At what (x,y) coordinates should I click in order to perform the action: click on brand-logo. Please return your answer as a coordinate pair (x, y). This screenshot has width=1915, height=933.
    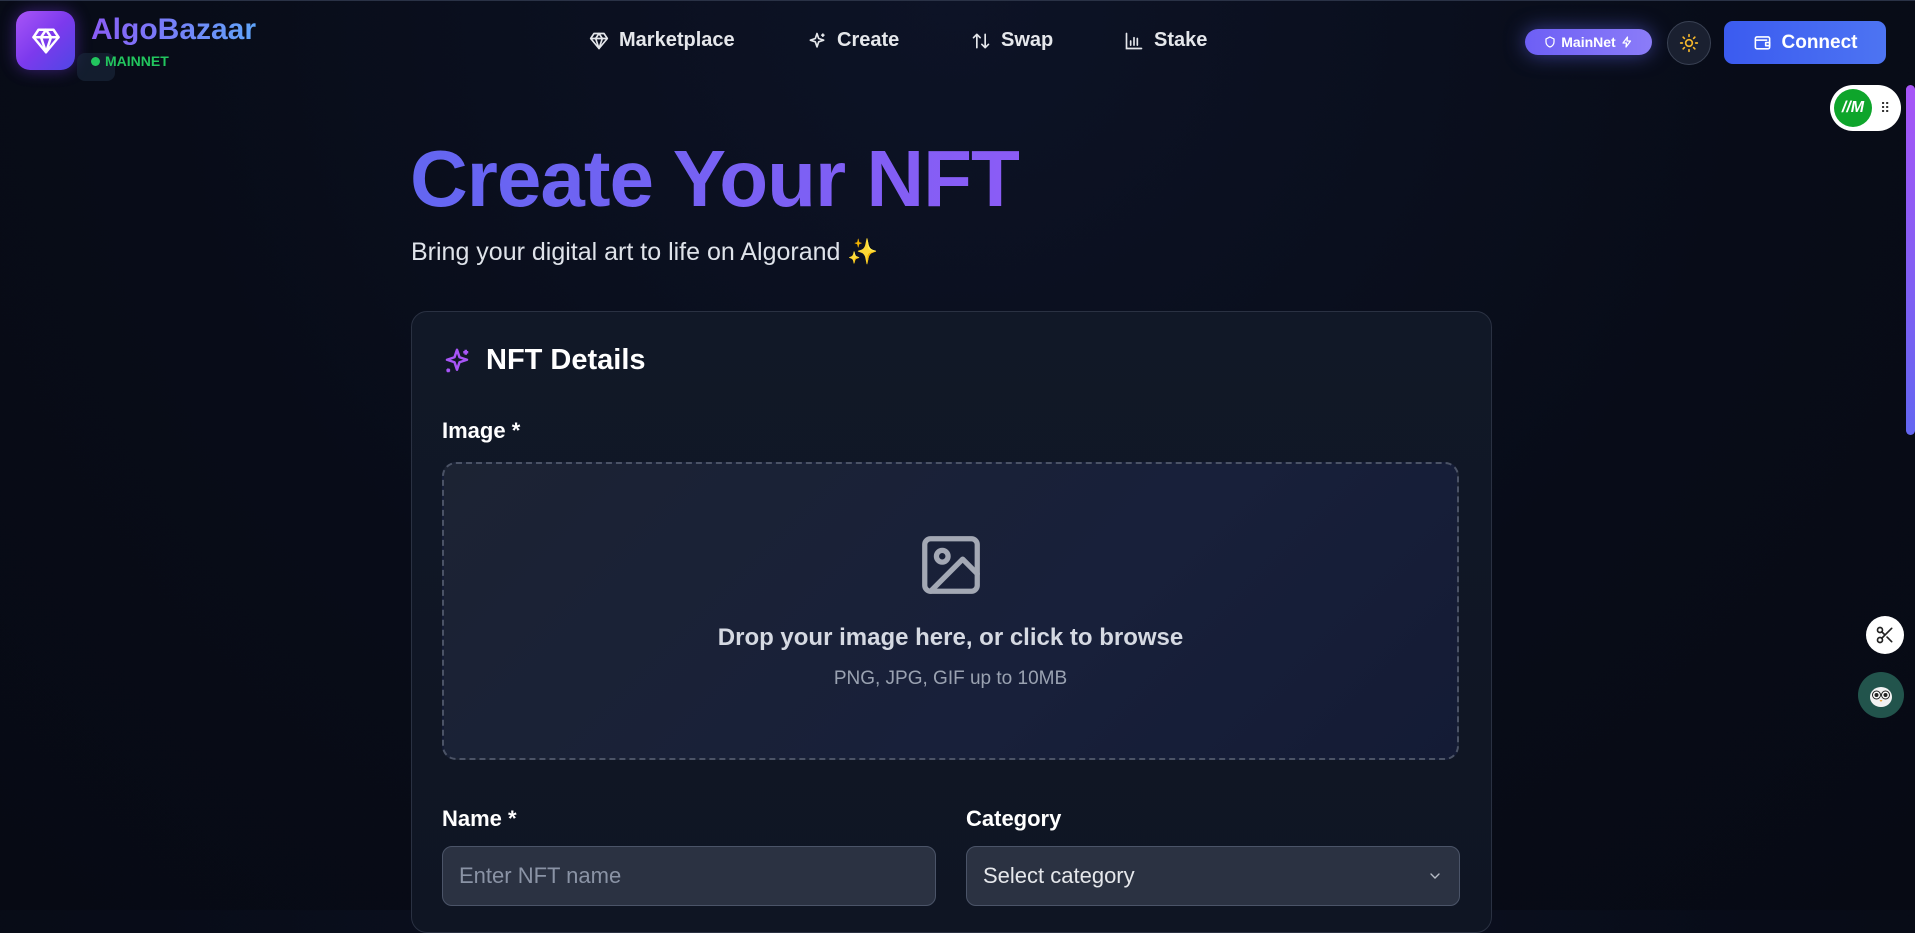
    Looking at the image, I should click on (45, 40).